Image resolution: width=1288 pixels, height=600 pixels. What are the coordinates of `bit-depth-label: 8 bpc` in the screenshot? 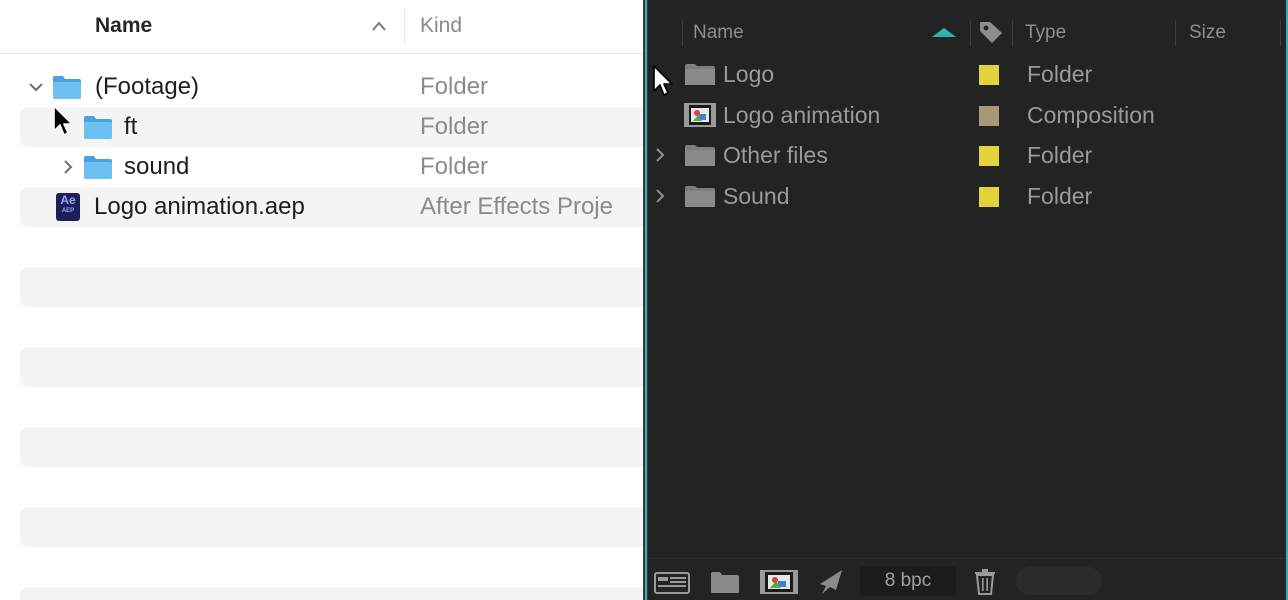 It's located at (908, 580).